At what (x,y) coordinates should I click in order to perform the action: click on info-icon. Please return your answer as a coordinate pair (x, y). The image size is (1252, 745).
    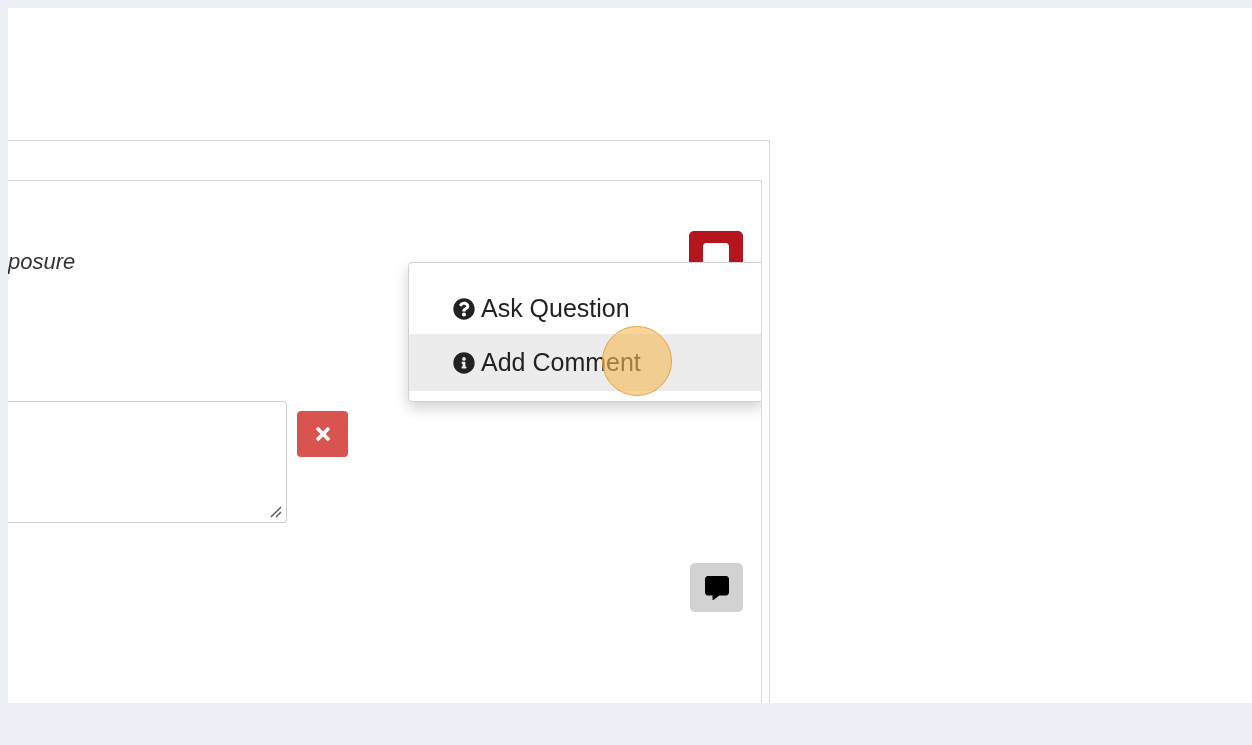
    Looking at the image, I should click on (464, 362).